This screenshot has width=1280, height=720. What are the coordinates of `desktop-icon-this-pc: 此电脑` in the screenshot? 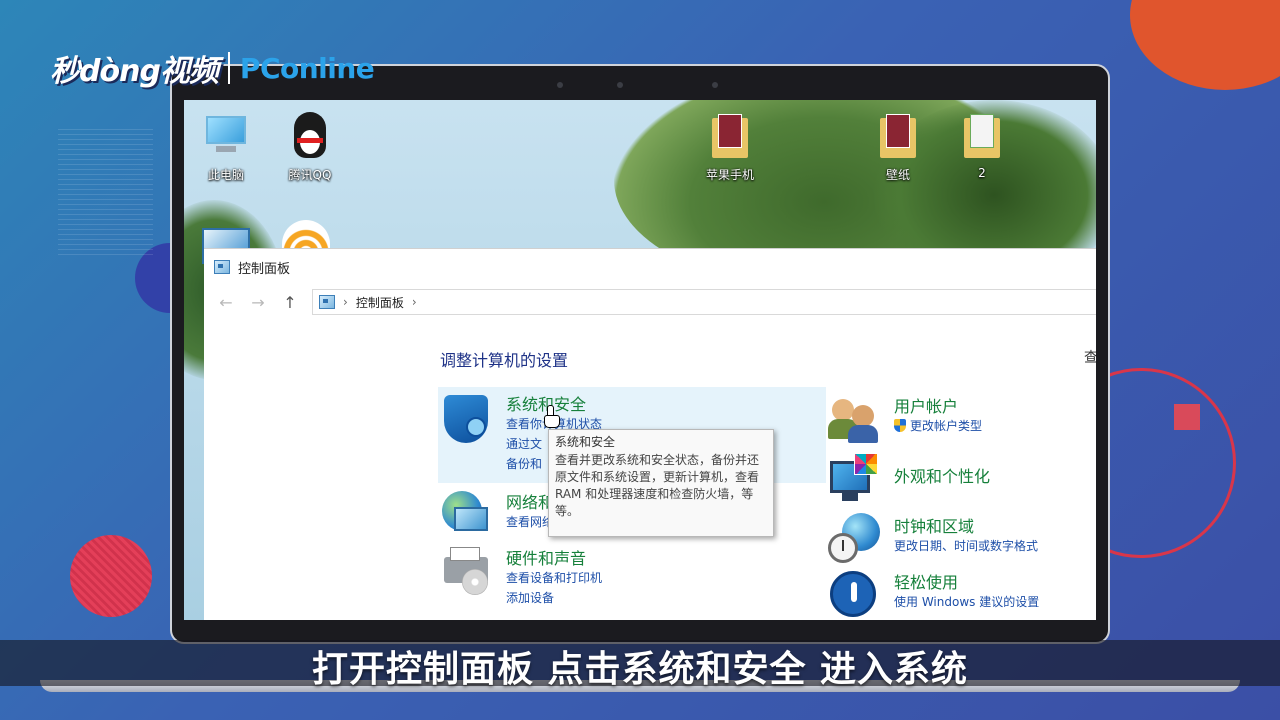 It's located at (226, 147).